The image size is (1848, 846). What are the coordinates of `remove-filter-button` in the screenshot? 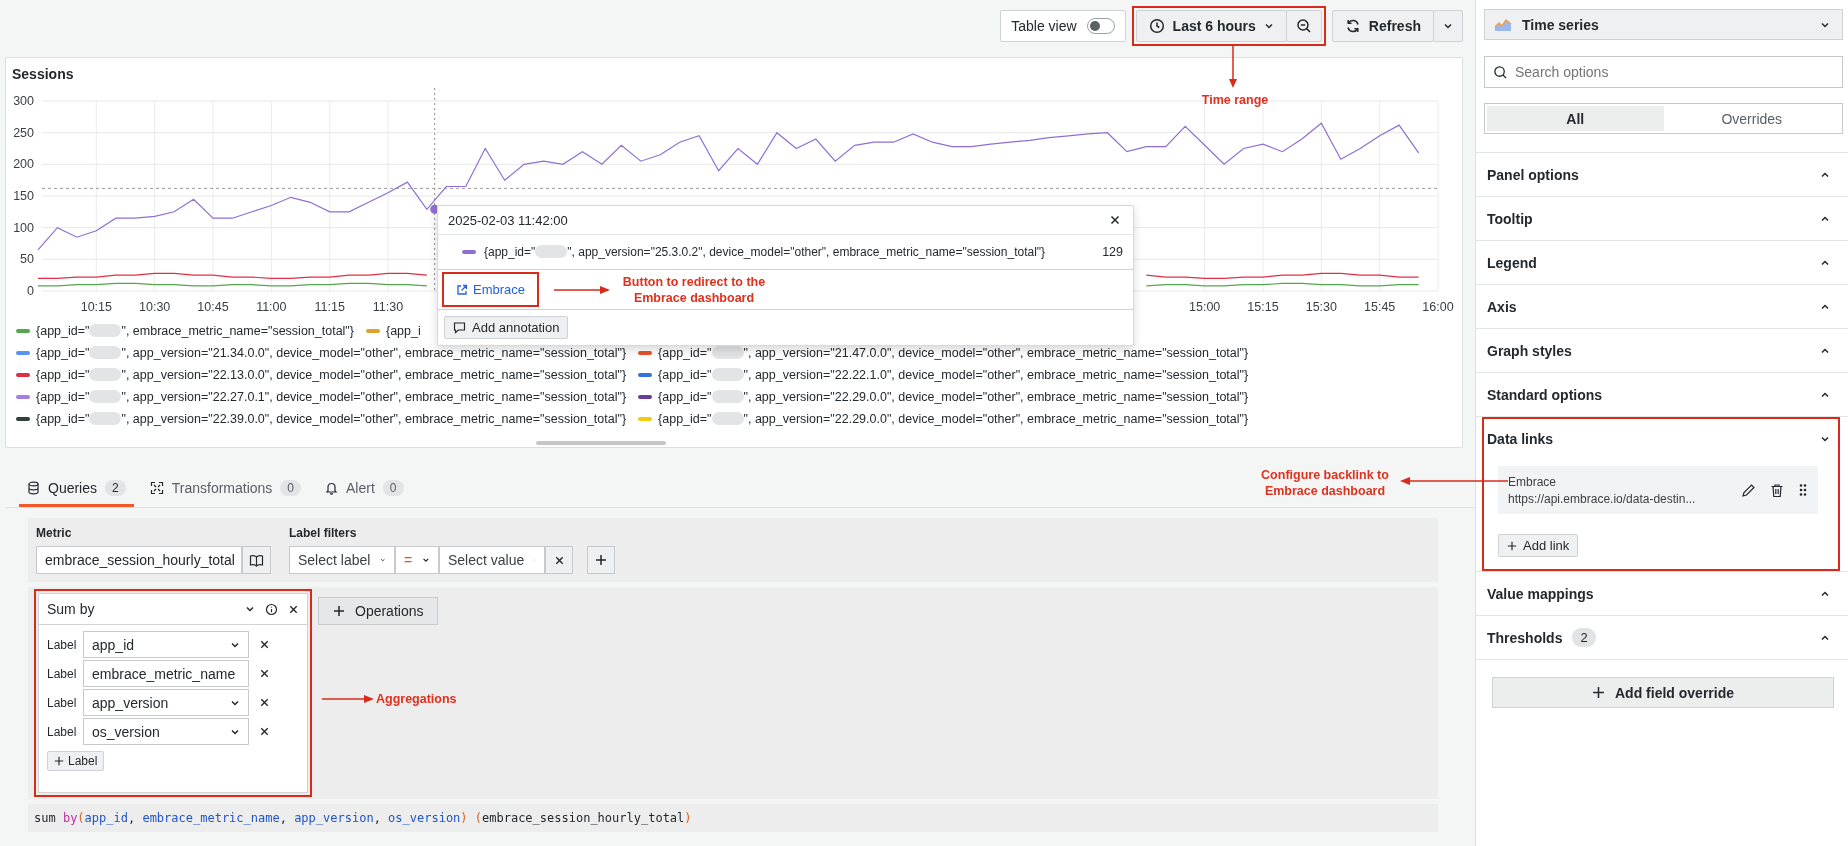 It's located at (559, 560).